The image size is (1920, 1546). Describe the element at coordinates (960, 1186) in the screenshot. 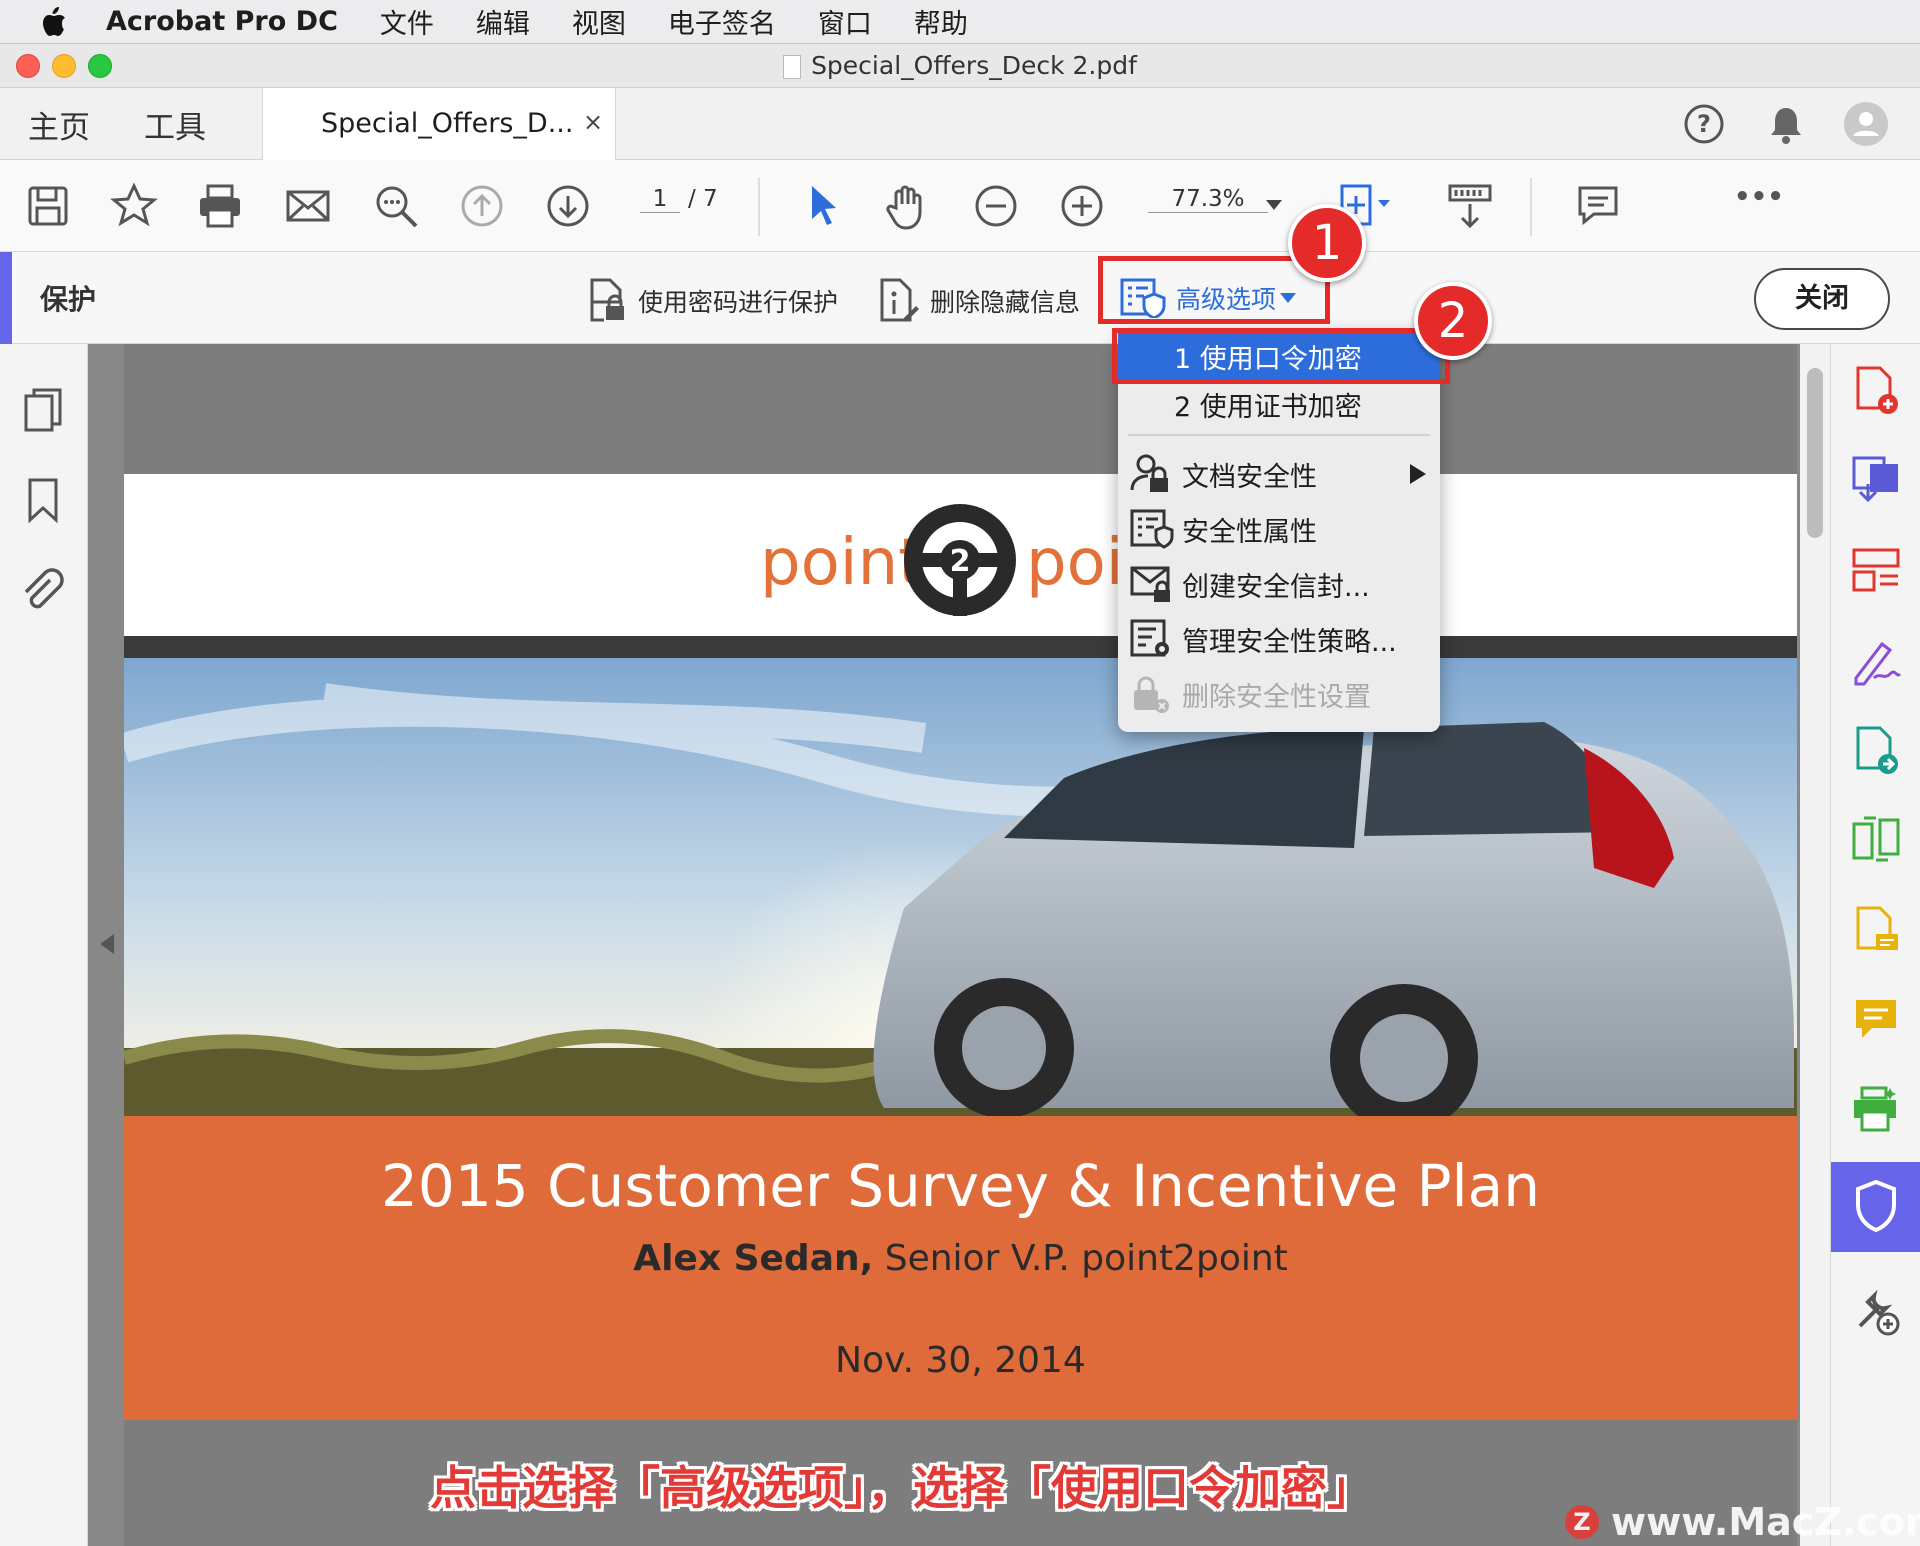

I see `presentation-headline: 2015 Customer Survey & Incentive Plan` at that location.